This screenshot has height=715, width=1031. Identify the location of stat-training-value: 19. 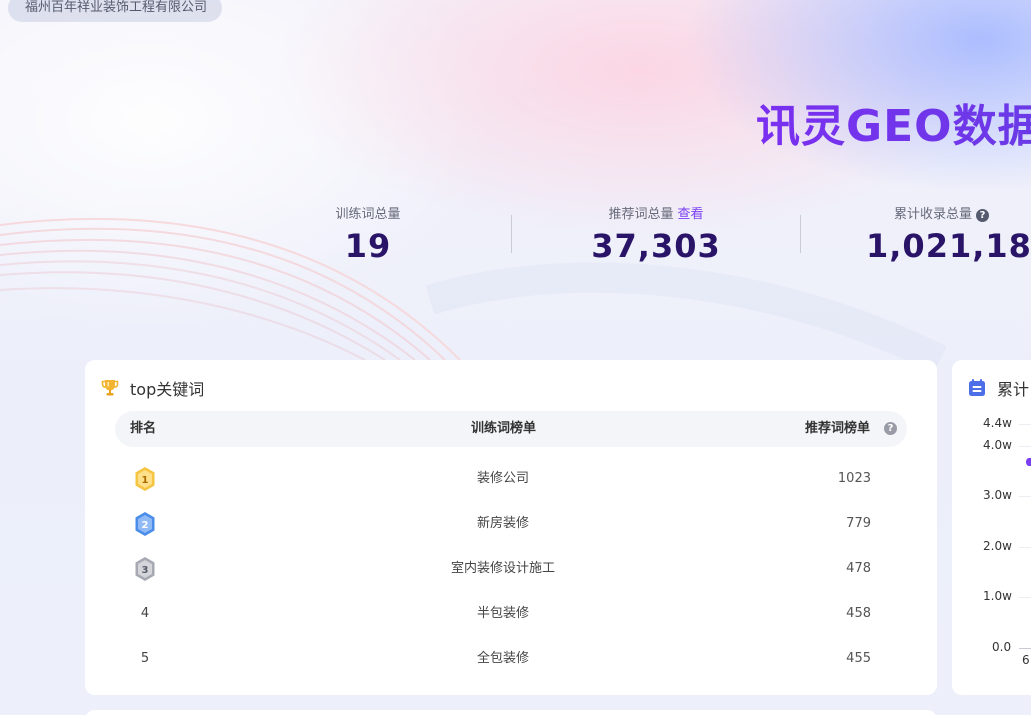
(368, 246).